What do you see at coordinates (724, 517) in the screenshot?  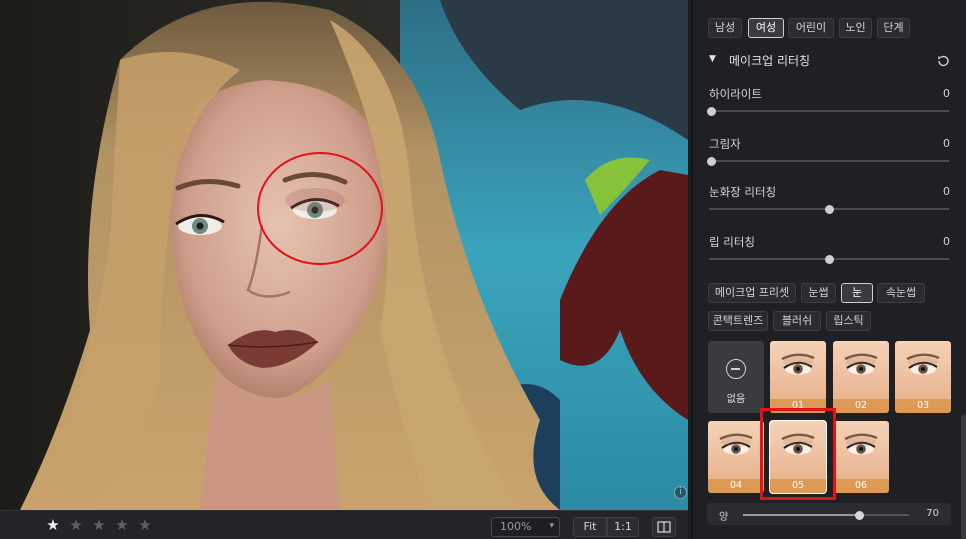 I see `amount-label: 양` at bounding box center [724, 517].